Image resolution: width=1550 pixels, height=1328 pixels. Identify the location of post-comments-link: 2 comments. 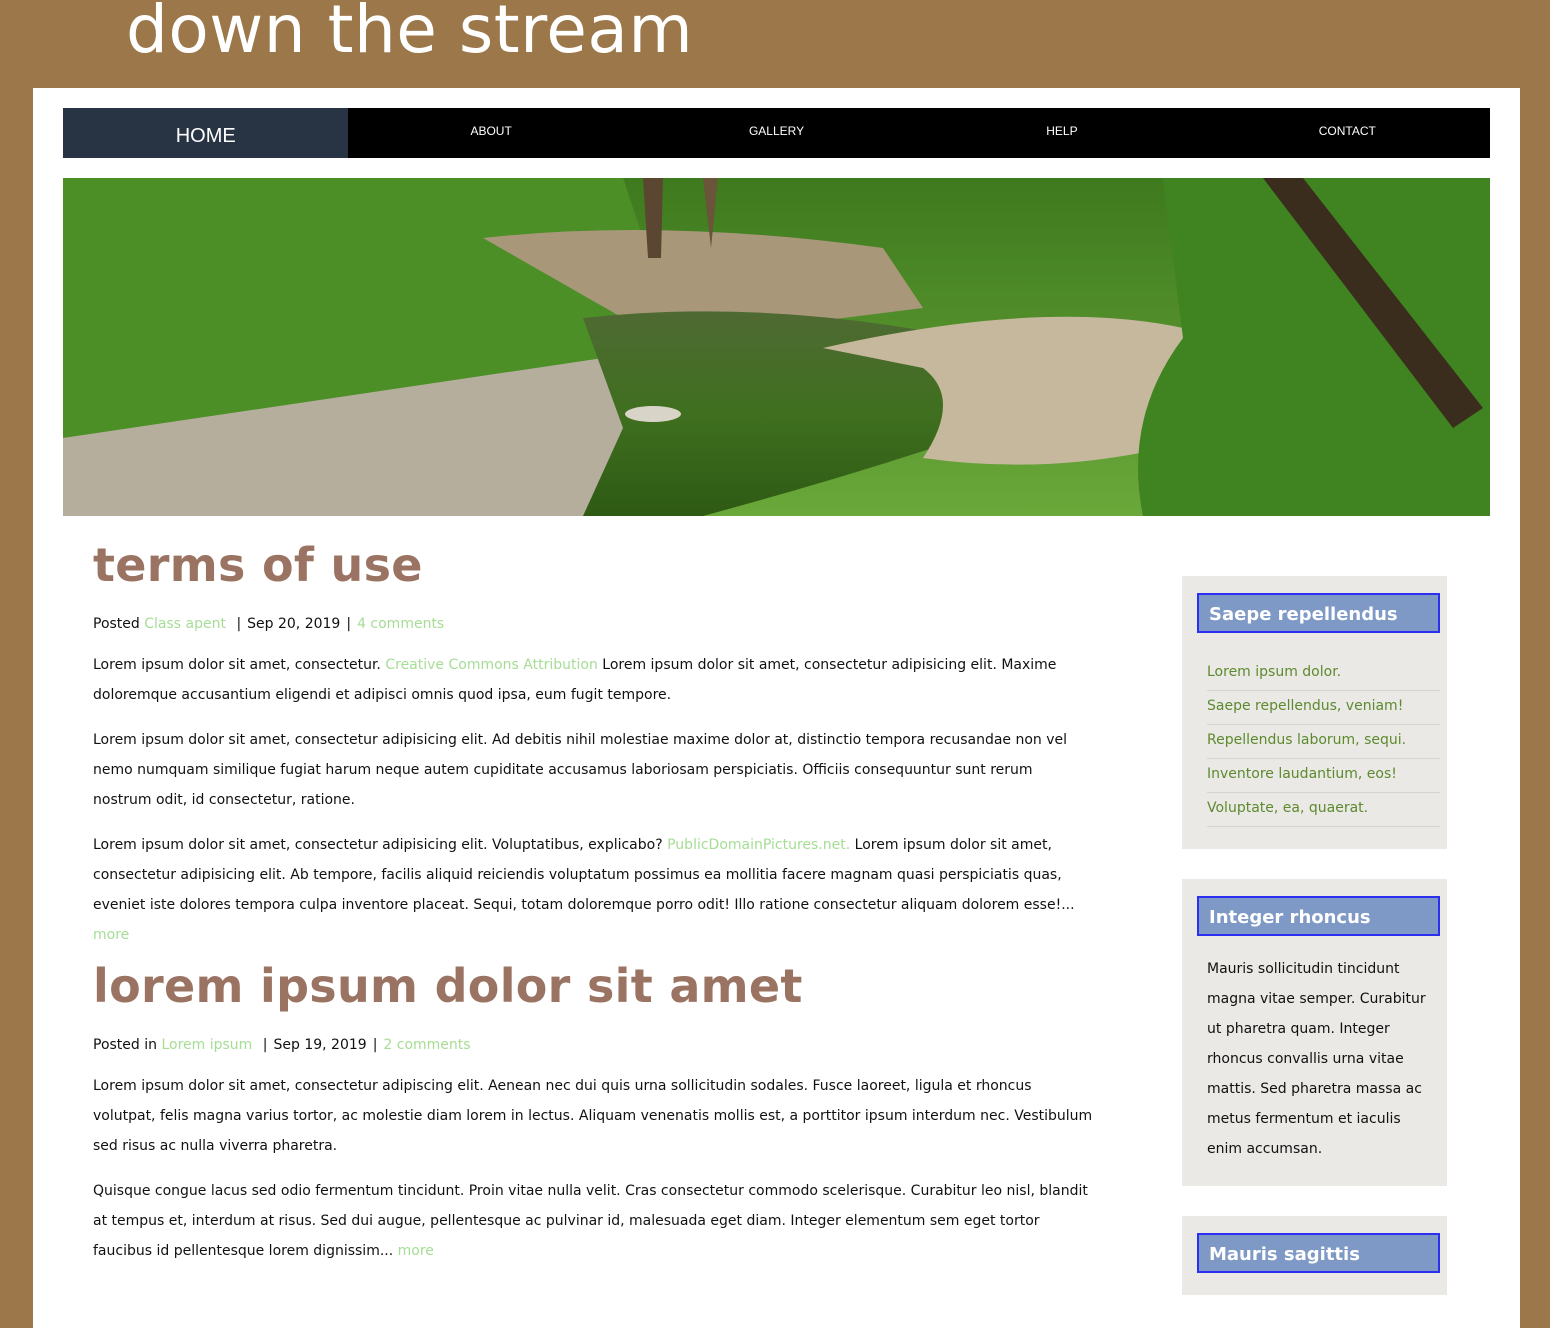
(426, 1045).